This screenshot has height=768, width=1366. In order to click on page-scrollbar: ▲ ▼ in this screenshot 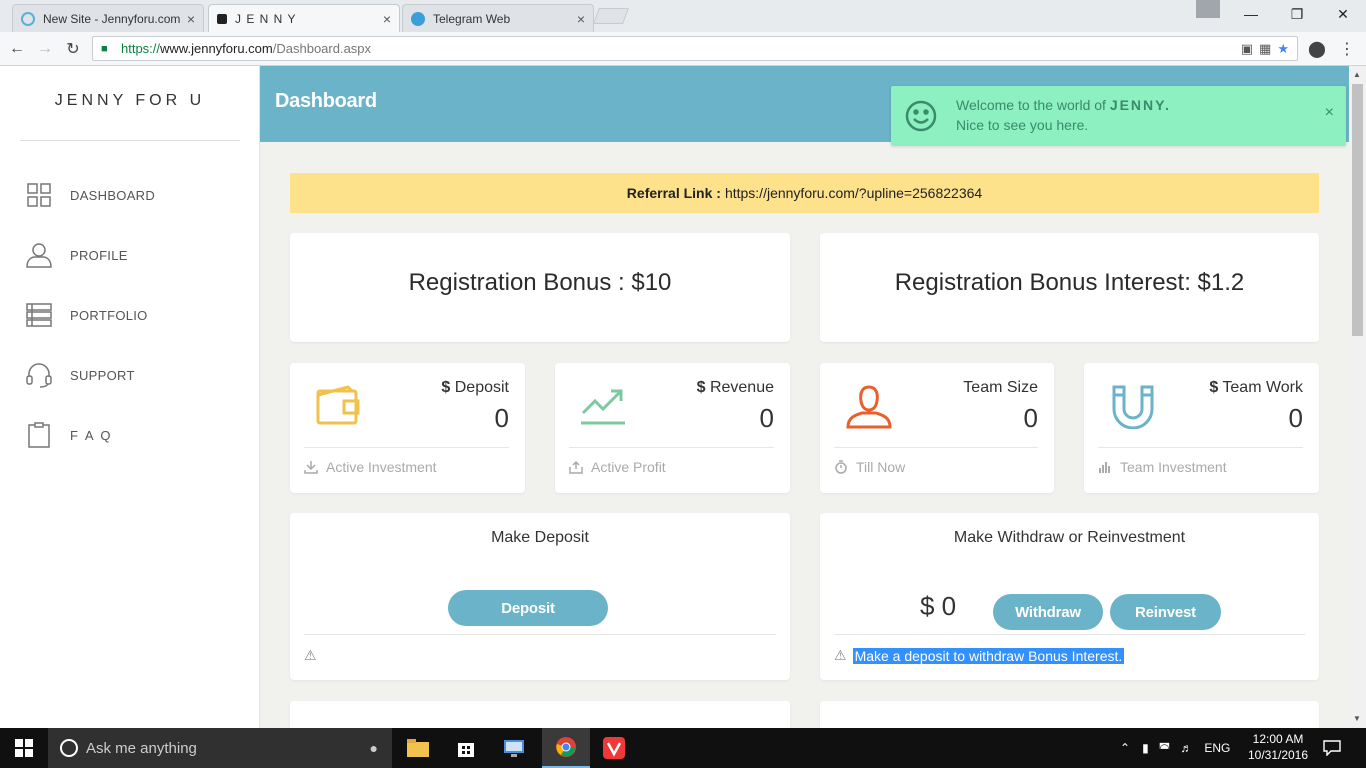, I will do `click(1357, 397)`.